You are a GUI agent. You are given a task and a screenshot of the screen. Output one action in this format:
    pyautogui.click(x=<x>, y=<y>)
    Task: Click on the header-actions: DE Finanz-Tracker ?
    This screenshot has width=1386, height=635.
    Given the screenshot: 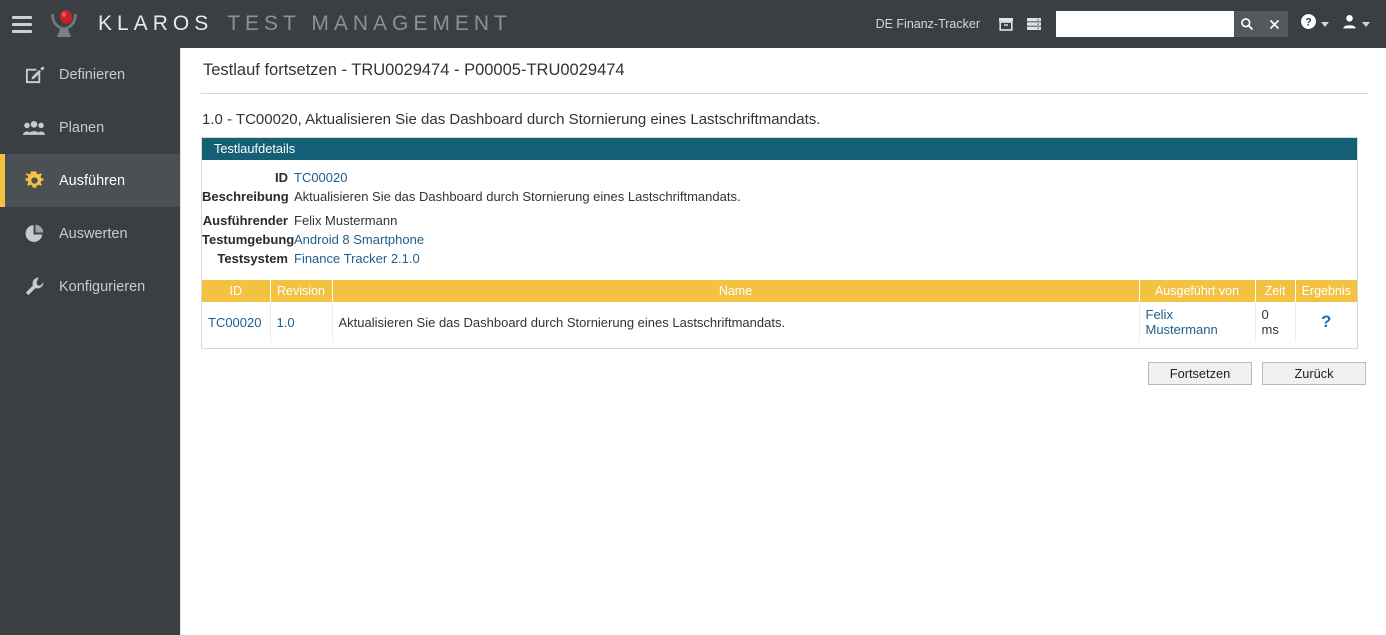 What is the action you would take?
    pyautogui.click(x=1131, y=24)
    